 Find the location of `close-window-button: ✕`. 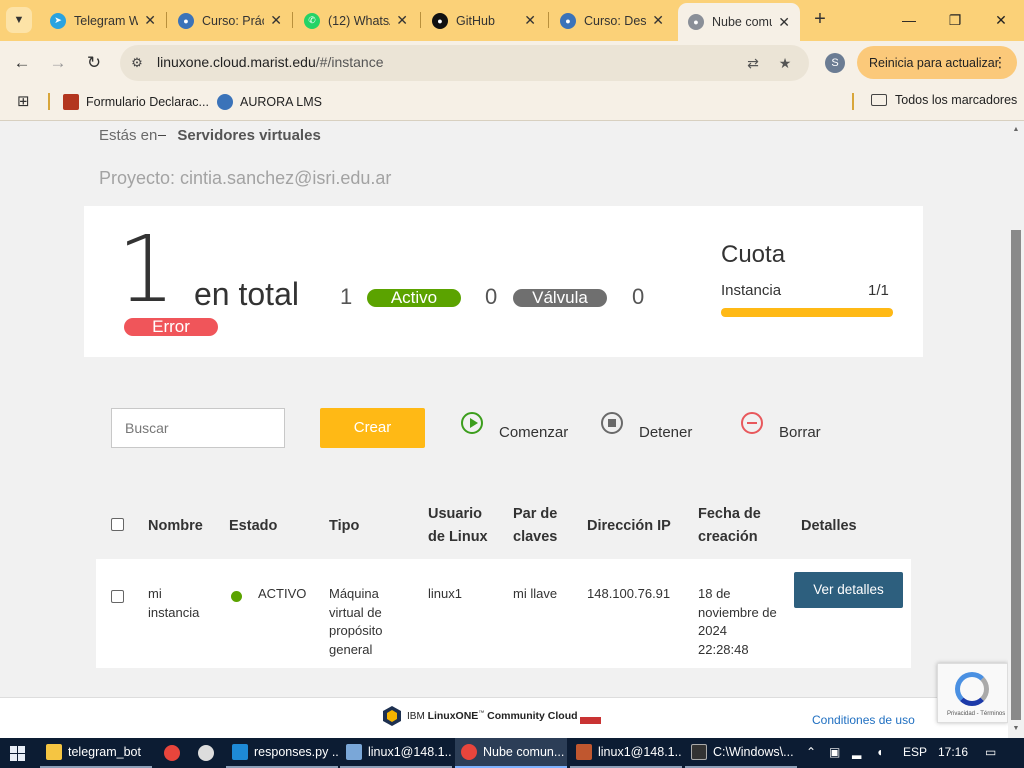

close-window-button: ✕ is located at coordinates (1001, 20).